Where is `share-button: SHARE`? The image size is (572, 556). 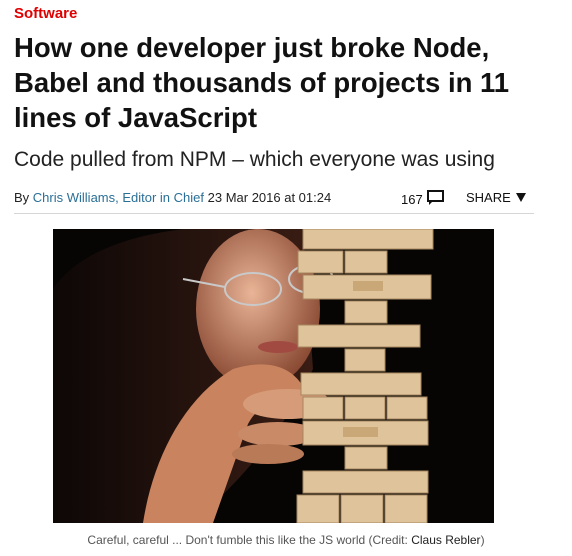 share-button: SHARE is located at coordinates (496, 197).